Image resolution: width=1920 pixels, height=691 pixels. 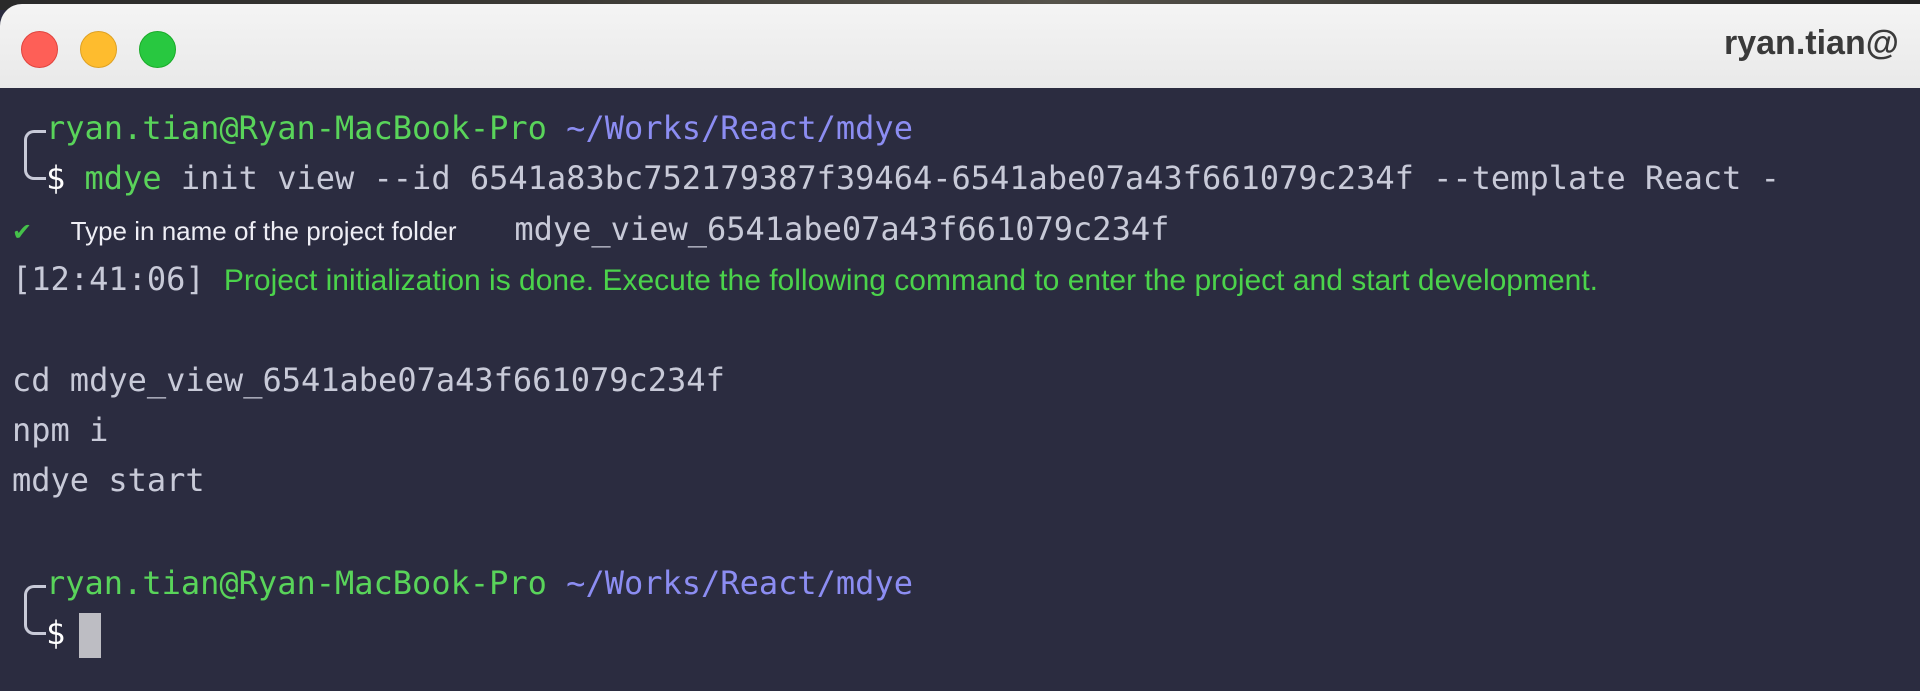 I want to click on instruction-line: npm i, so click(x=60, y=430).